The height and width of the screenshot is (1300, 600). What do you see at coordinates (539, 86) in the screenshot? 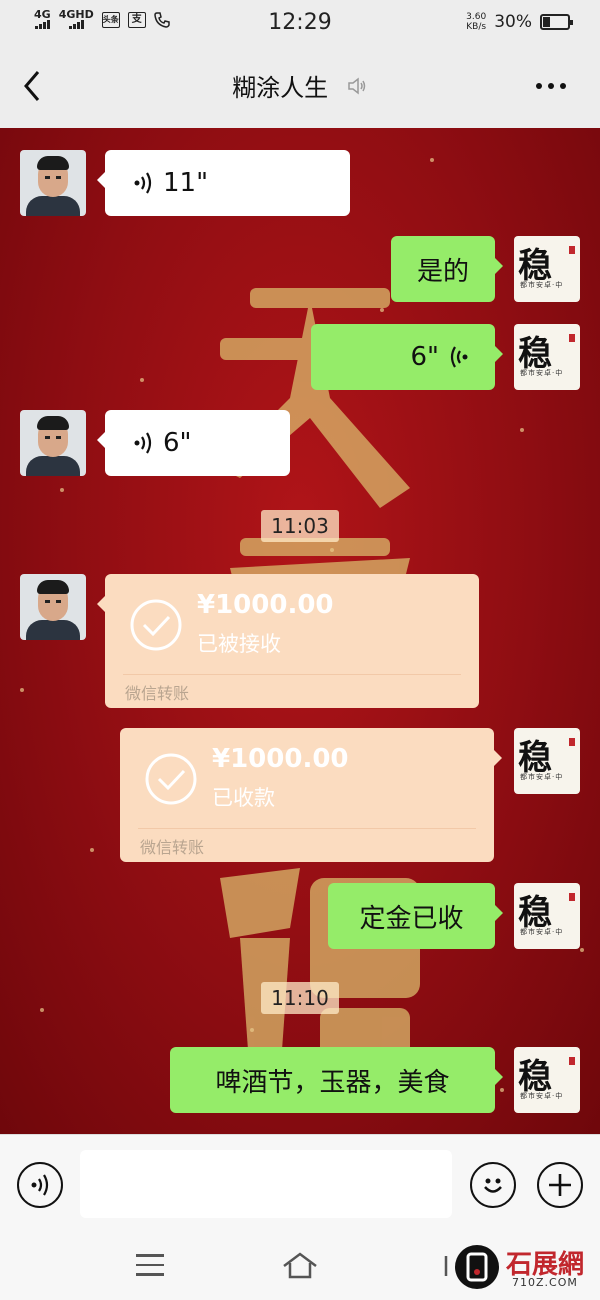
I see `more-dots-icon` at bounding box center [539, 86].